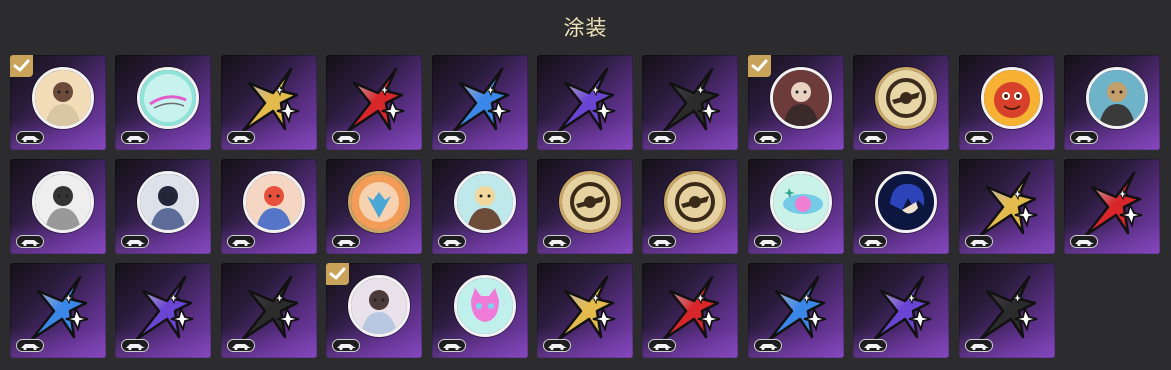  I want to click on portrait-woman-icon, so click(63, 98).